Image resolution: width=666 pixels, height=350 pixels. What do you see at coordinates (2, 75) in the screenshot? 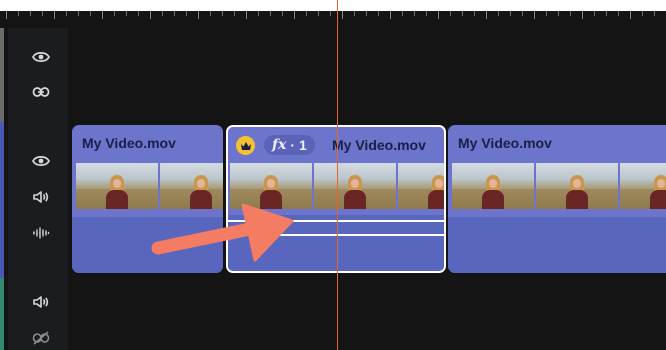
I see `title-track-strip` at bounding box center [2, 75].